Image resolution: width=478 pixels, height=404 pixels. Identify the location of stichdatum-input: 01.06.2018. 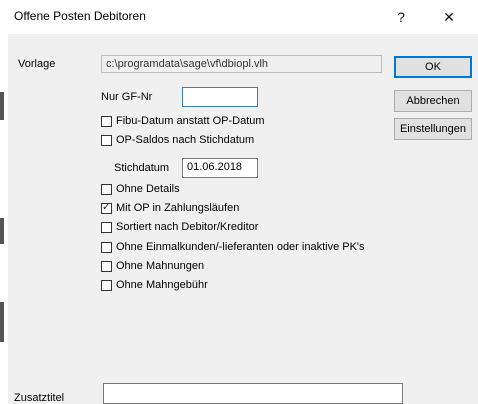
(220, 168).